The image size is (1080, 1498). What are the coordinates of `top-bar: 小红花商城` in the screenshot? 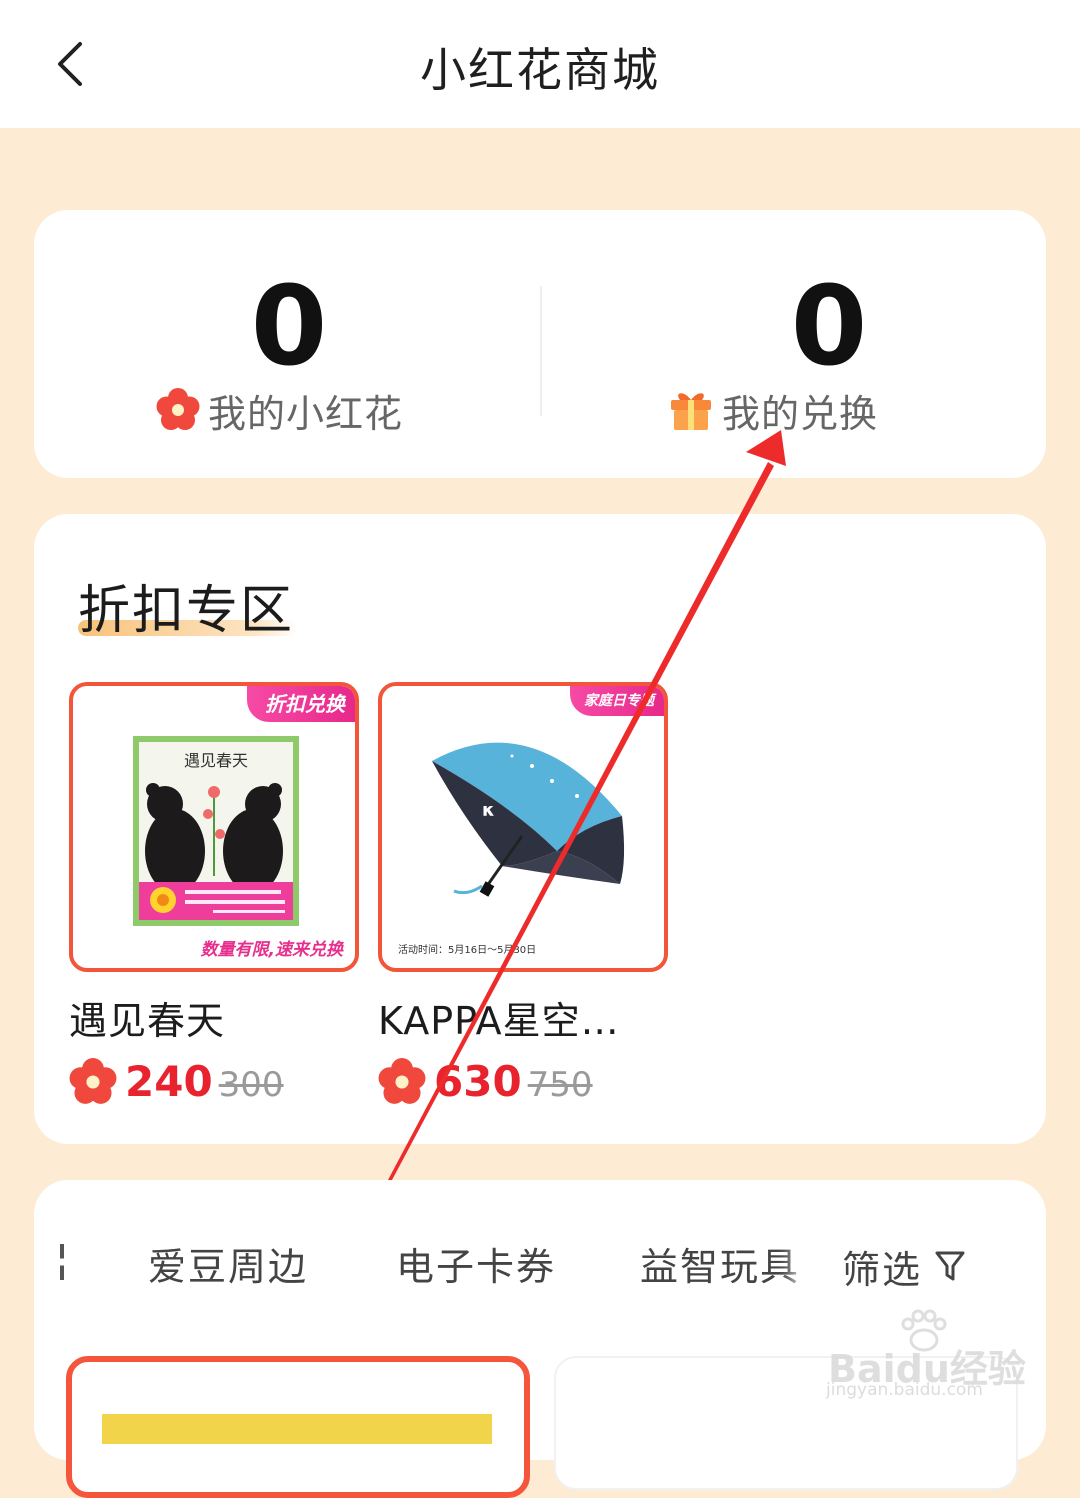 It's located at (540, 64).